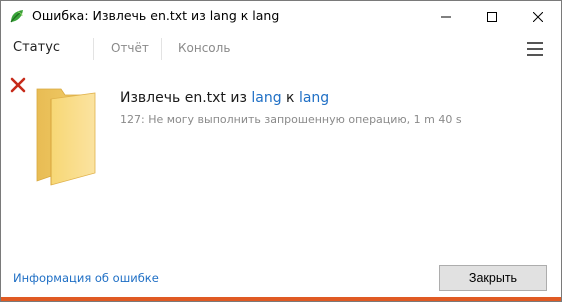 The image size is (562, 302). What do you see at coordinates (266, 98) in the screenshot?
I see `source-link: lang` at bounding box center [266, 98].